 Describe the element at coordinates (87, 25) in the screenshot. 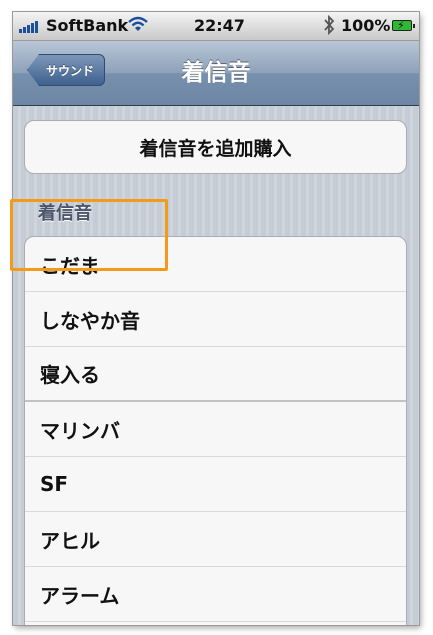

I see `carrier-label: SoftBank` at that location.